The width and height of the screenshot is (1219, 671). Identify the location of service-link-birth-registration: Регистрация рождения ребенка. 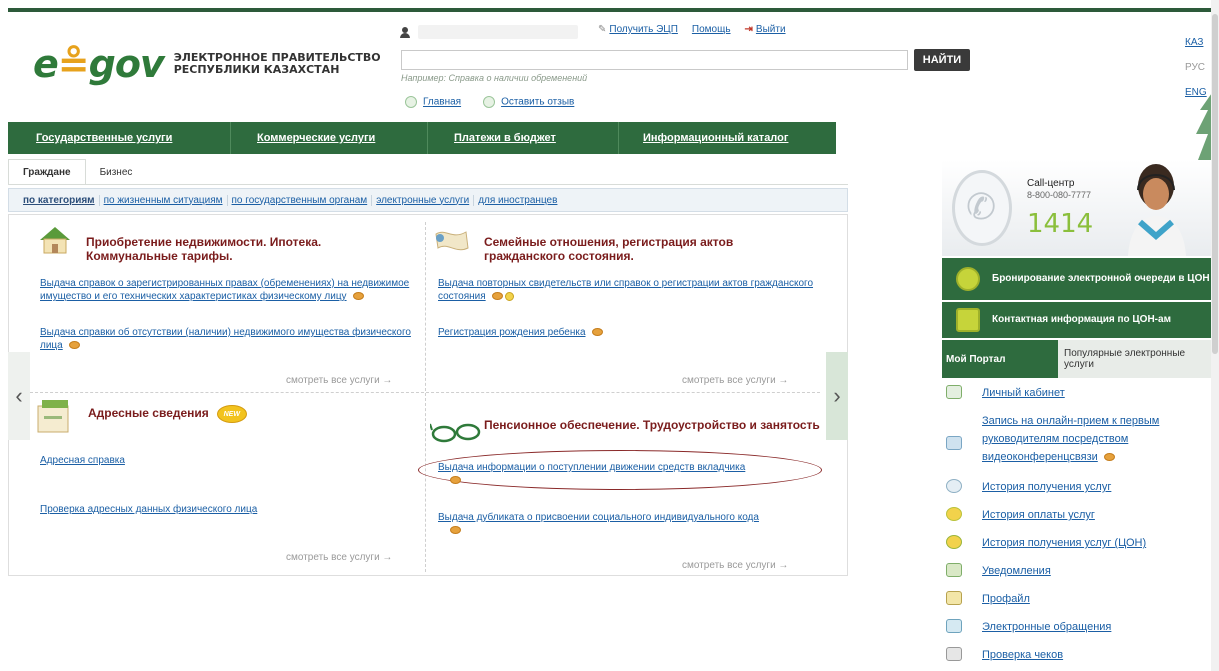
(512, 332).